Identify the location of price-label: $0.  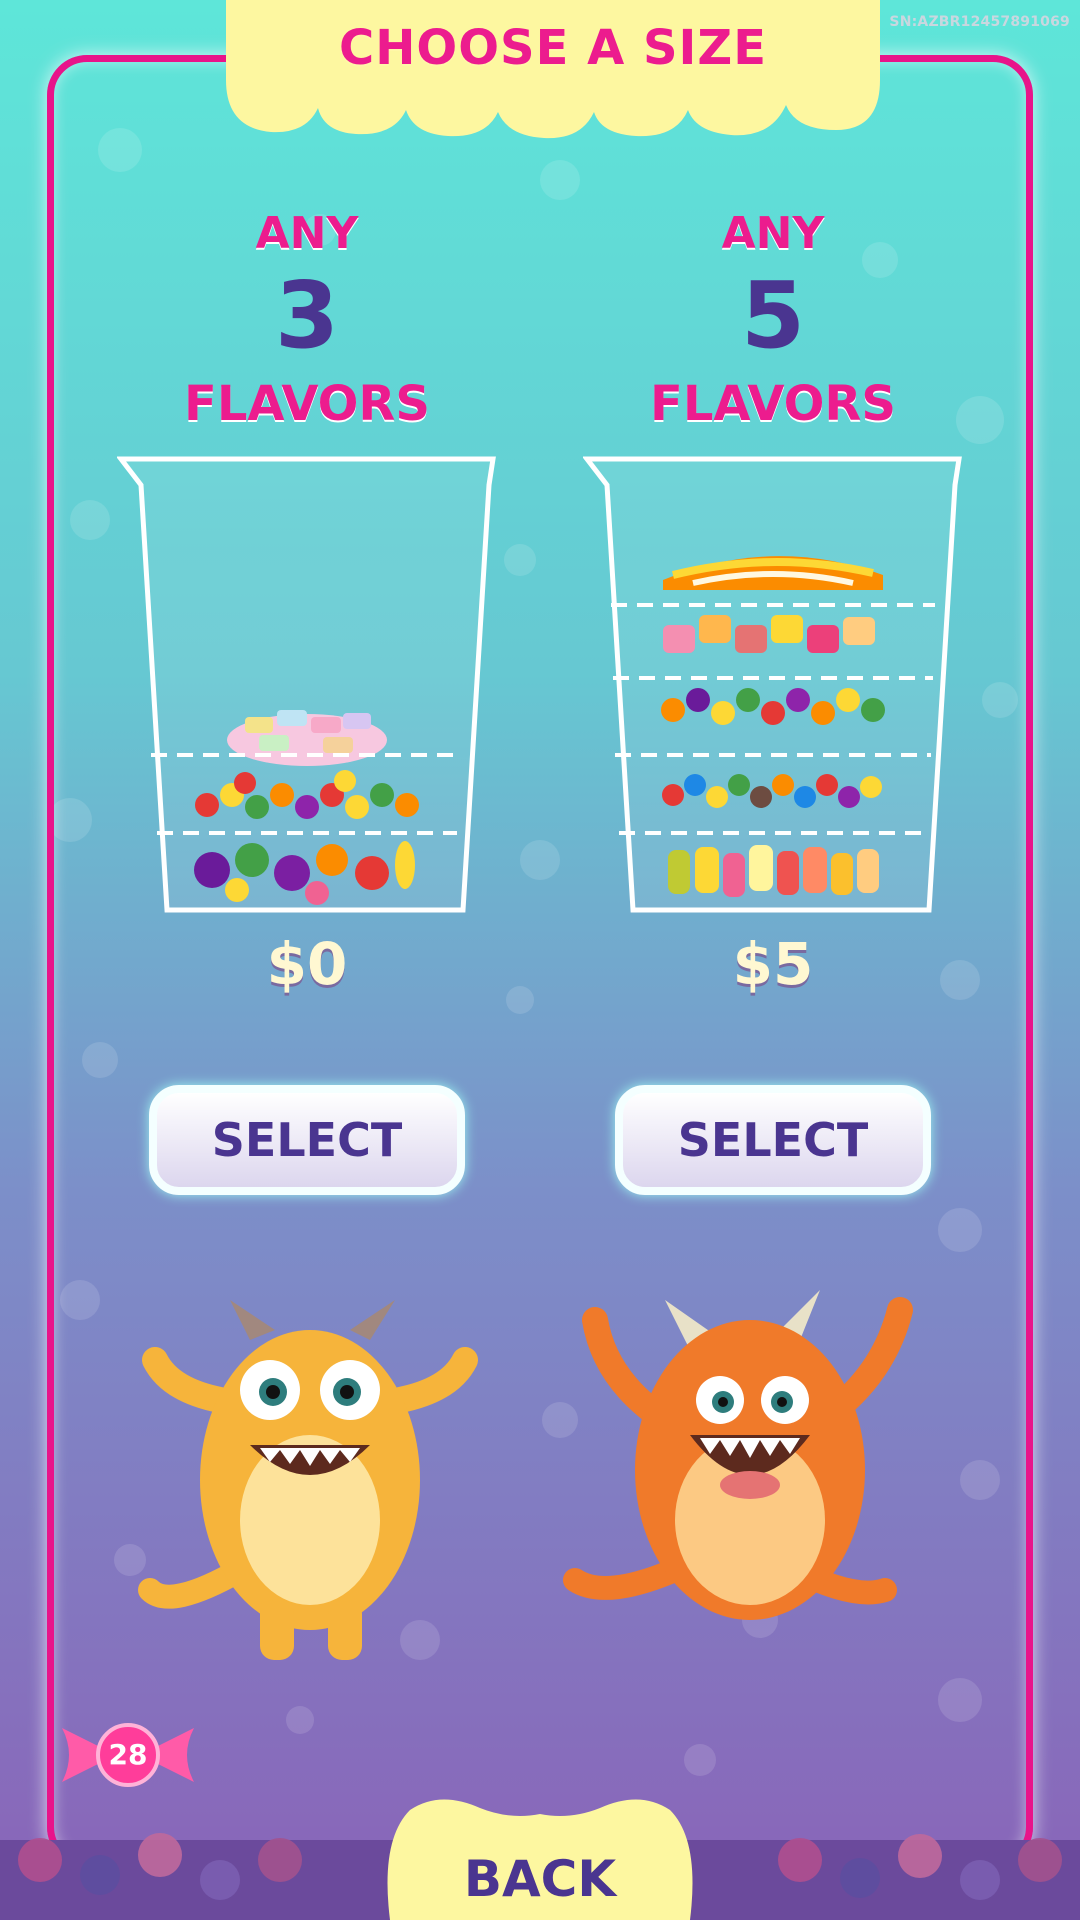
(307, 964).